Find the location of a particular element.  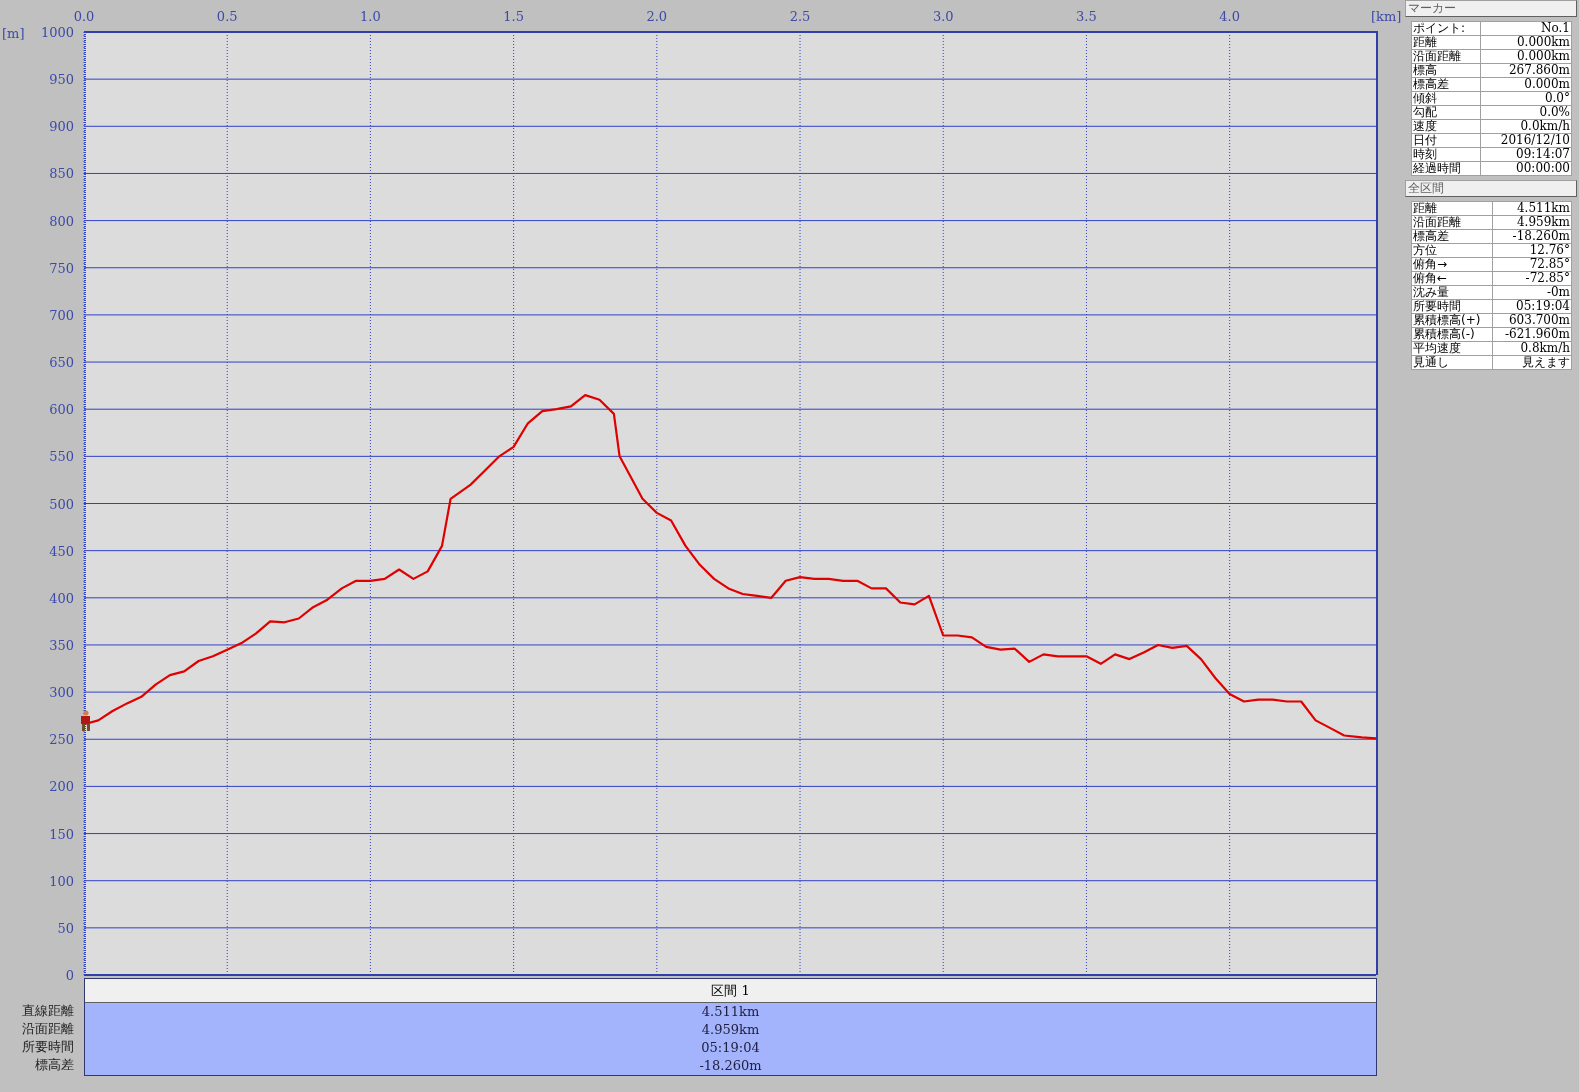

y-tick-label: 400 is located at coordinates (61, 598).